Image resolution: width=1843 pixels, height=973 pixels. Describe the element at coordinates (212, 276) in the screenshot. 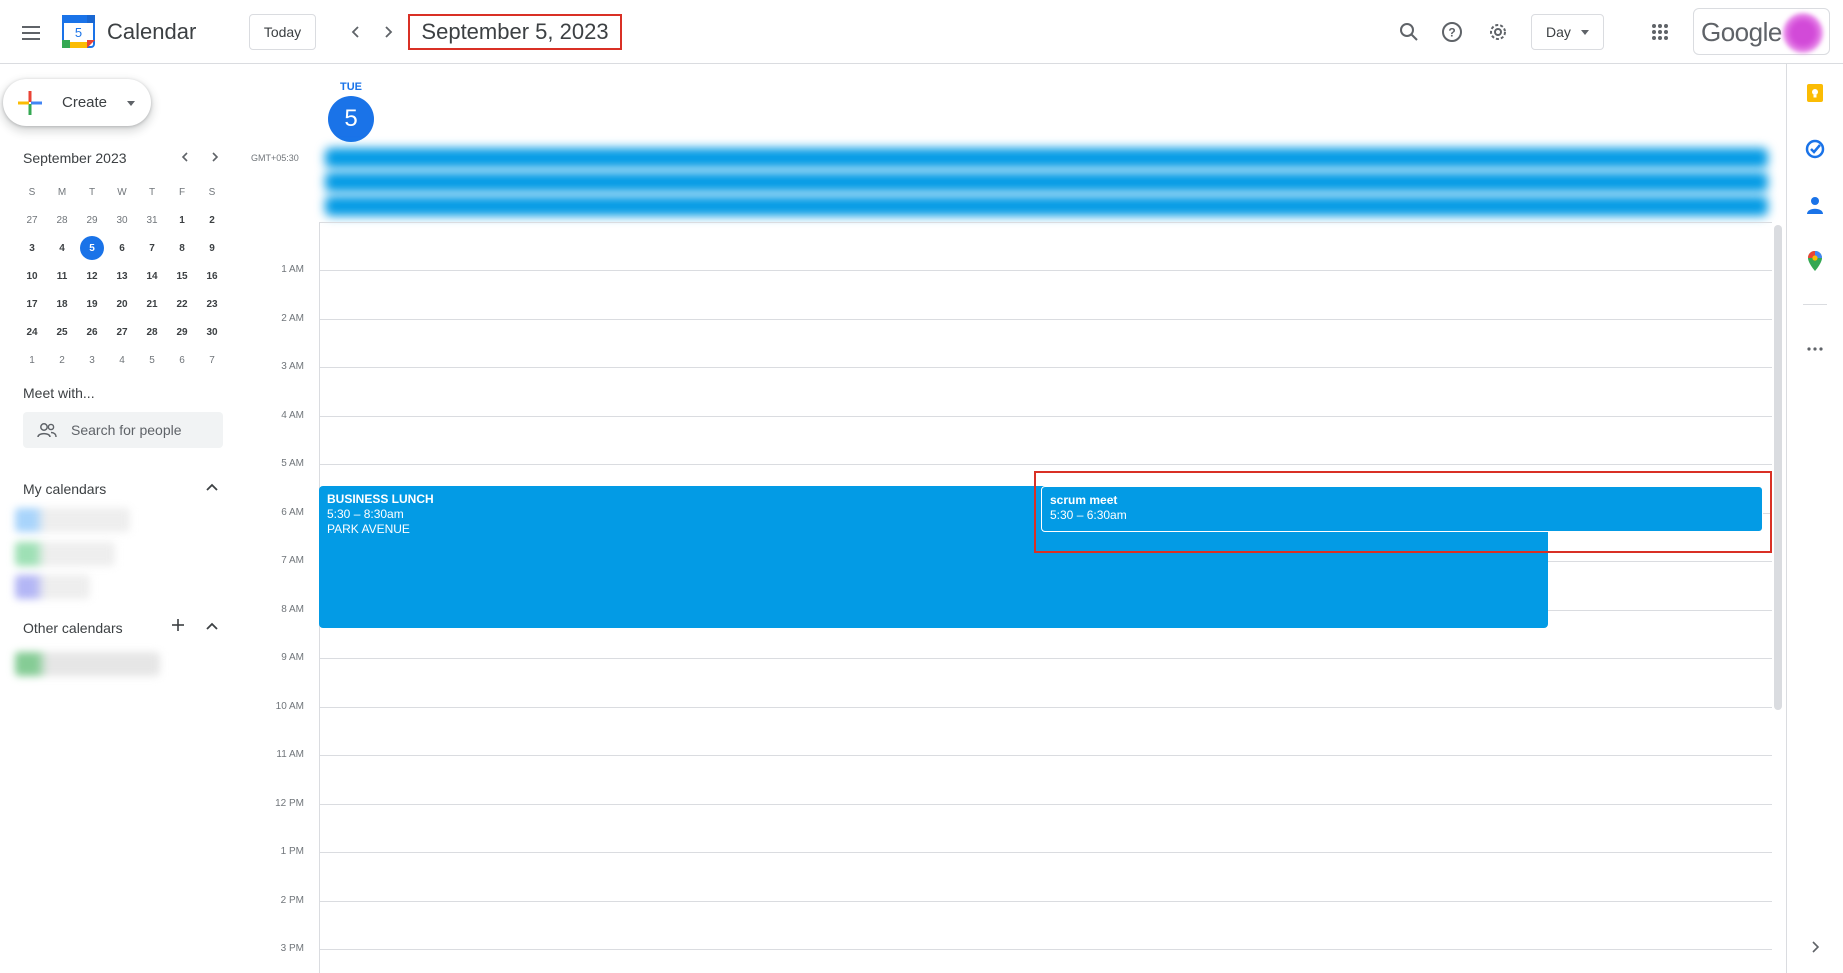

I see `mini-day-cell: 16` at that location.